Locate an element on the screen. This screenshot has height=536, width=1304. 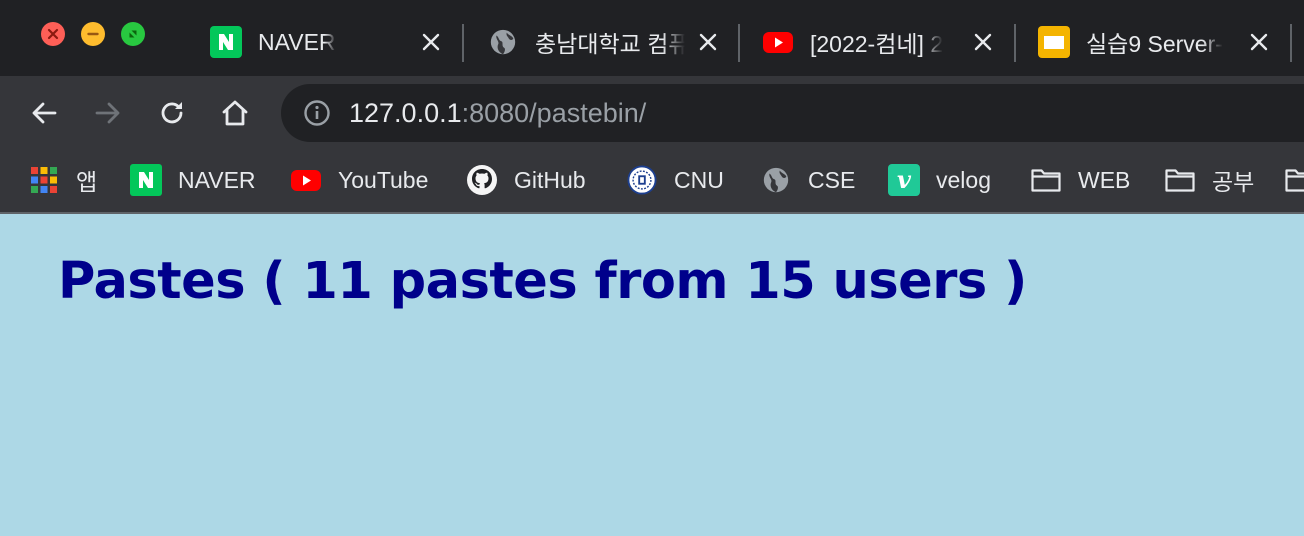
window-close-button is located at coordinates (53, 34).